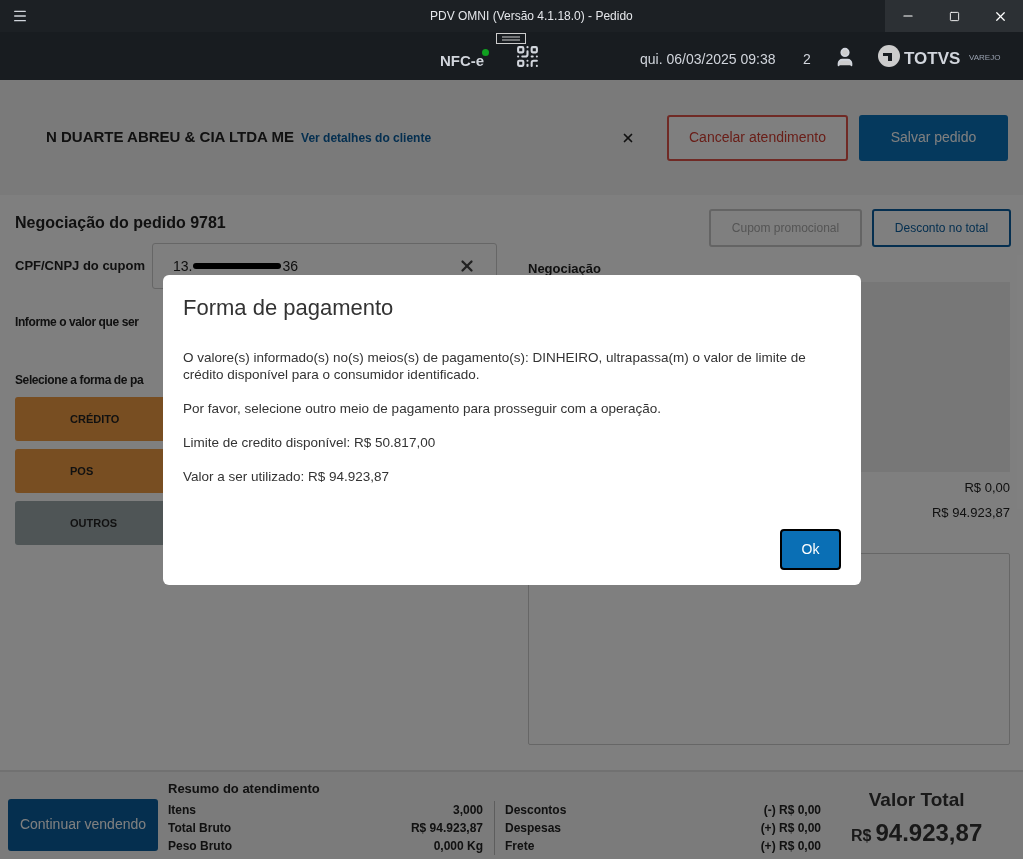  Describe the element at coordinates (954, 16) in the screenshot. I see `maximize-icon` at that location.